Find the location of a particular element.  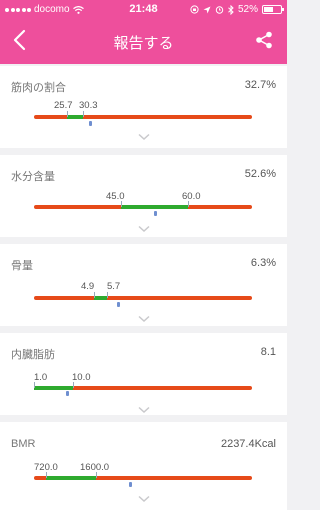

metric-value: 32.7% is located at coordinates (260, 85).